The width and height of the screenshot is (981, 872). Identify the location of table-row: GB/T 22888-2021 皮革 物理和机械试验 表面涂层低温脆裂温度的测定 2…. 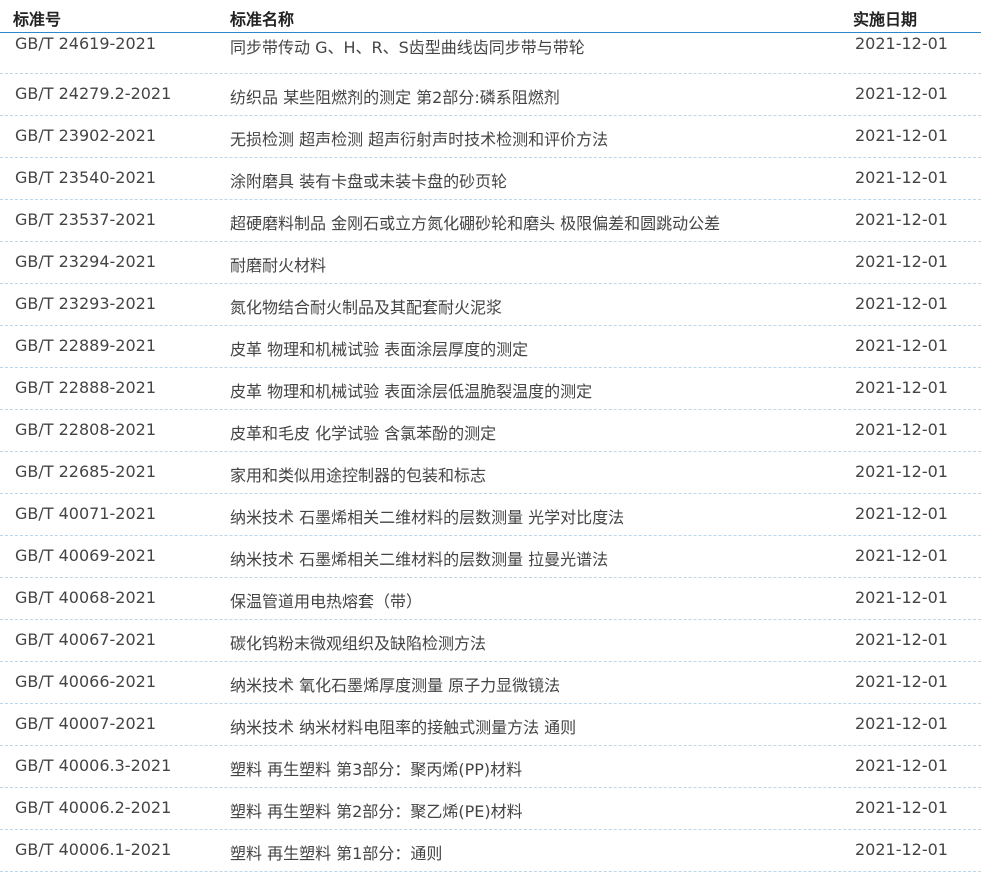
(490, 389).